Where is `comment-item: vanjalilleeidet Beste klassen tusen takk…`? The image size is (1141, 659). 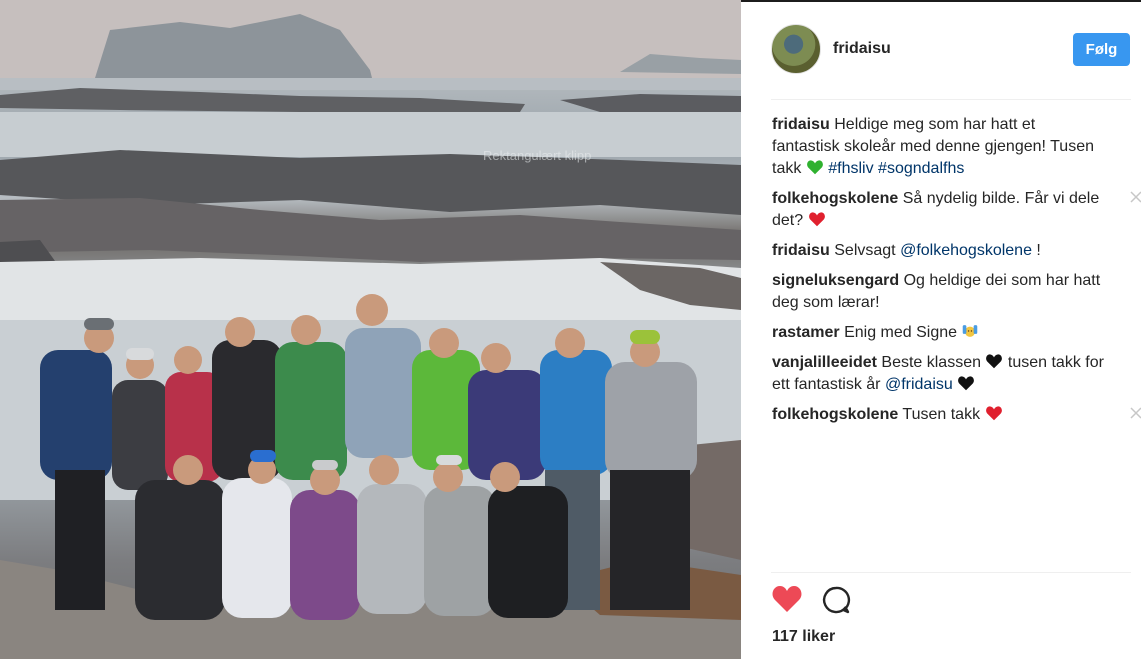 comment-item: vanjalilleeidet Beste klassen tusen takk… is located at coordinates (944, 374).